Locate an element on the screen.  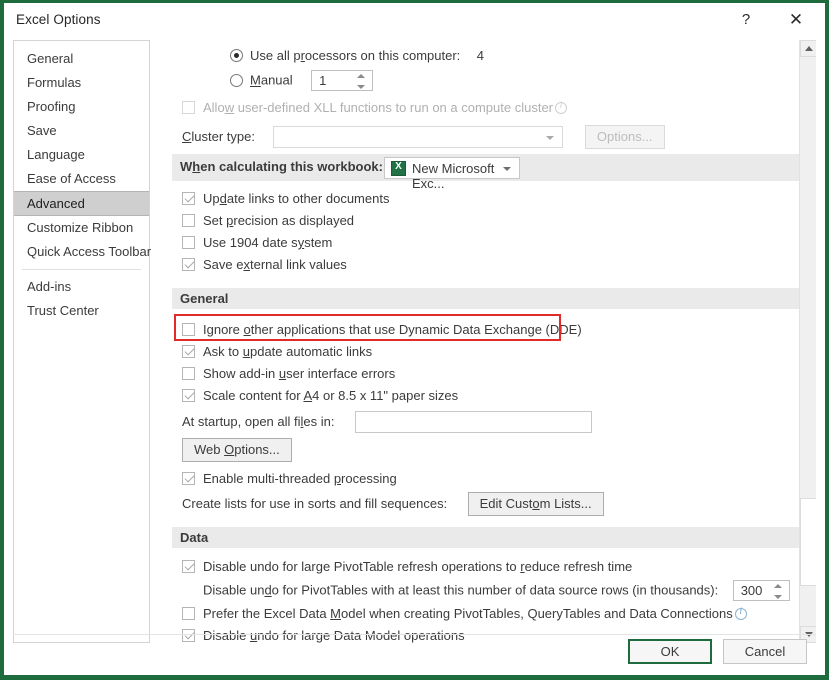
cluster-type-dropdown is located at coordinates (418, 137).